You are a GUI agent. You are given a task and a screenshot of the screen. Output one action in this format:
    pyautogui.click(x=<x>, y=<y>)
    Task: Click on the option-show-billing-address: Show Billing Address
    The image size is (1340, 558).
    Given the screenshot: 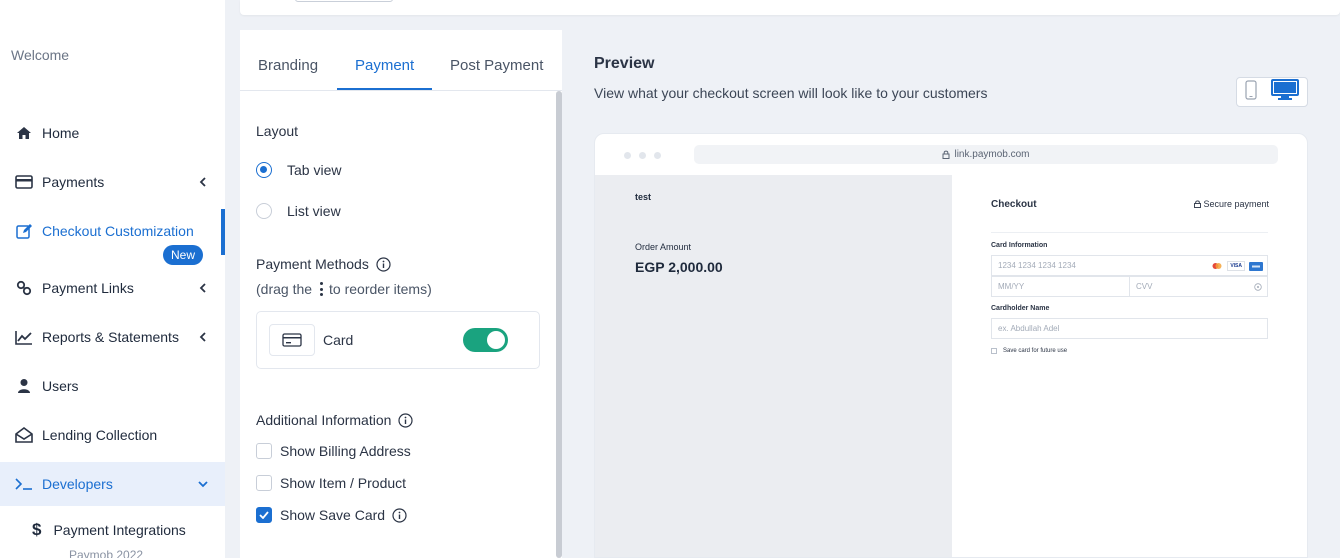 What is the action you would take?
    pyautogui.click(x=333, y=451)
    